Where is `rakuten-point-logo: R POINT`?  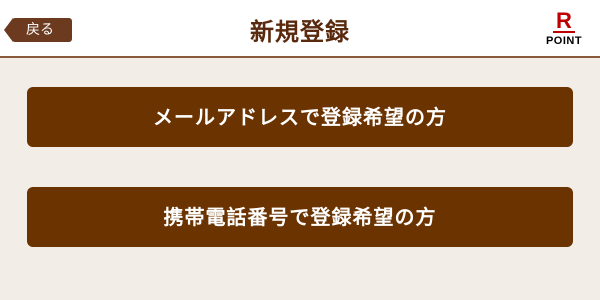 rakuten-point-logo: R POINT is located at coordinates (564, 30).